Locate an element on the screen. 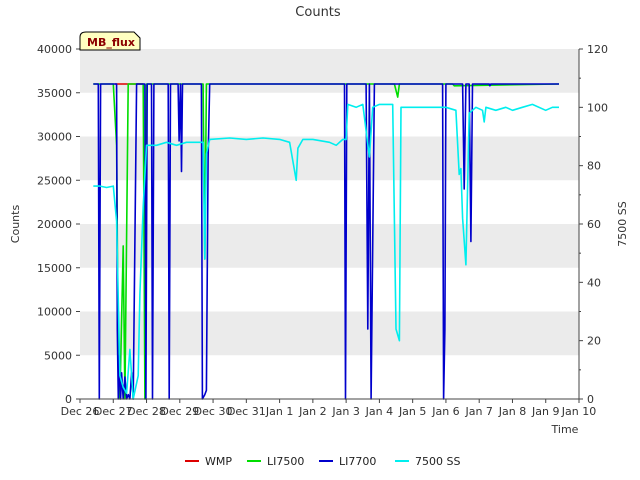  mb-flux-badge: MB_flux is located at coordinates (110, 41).